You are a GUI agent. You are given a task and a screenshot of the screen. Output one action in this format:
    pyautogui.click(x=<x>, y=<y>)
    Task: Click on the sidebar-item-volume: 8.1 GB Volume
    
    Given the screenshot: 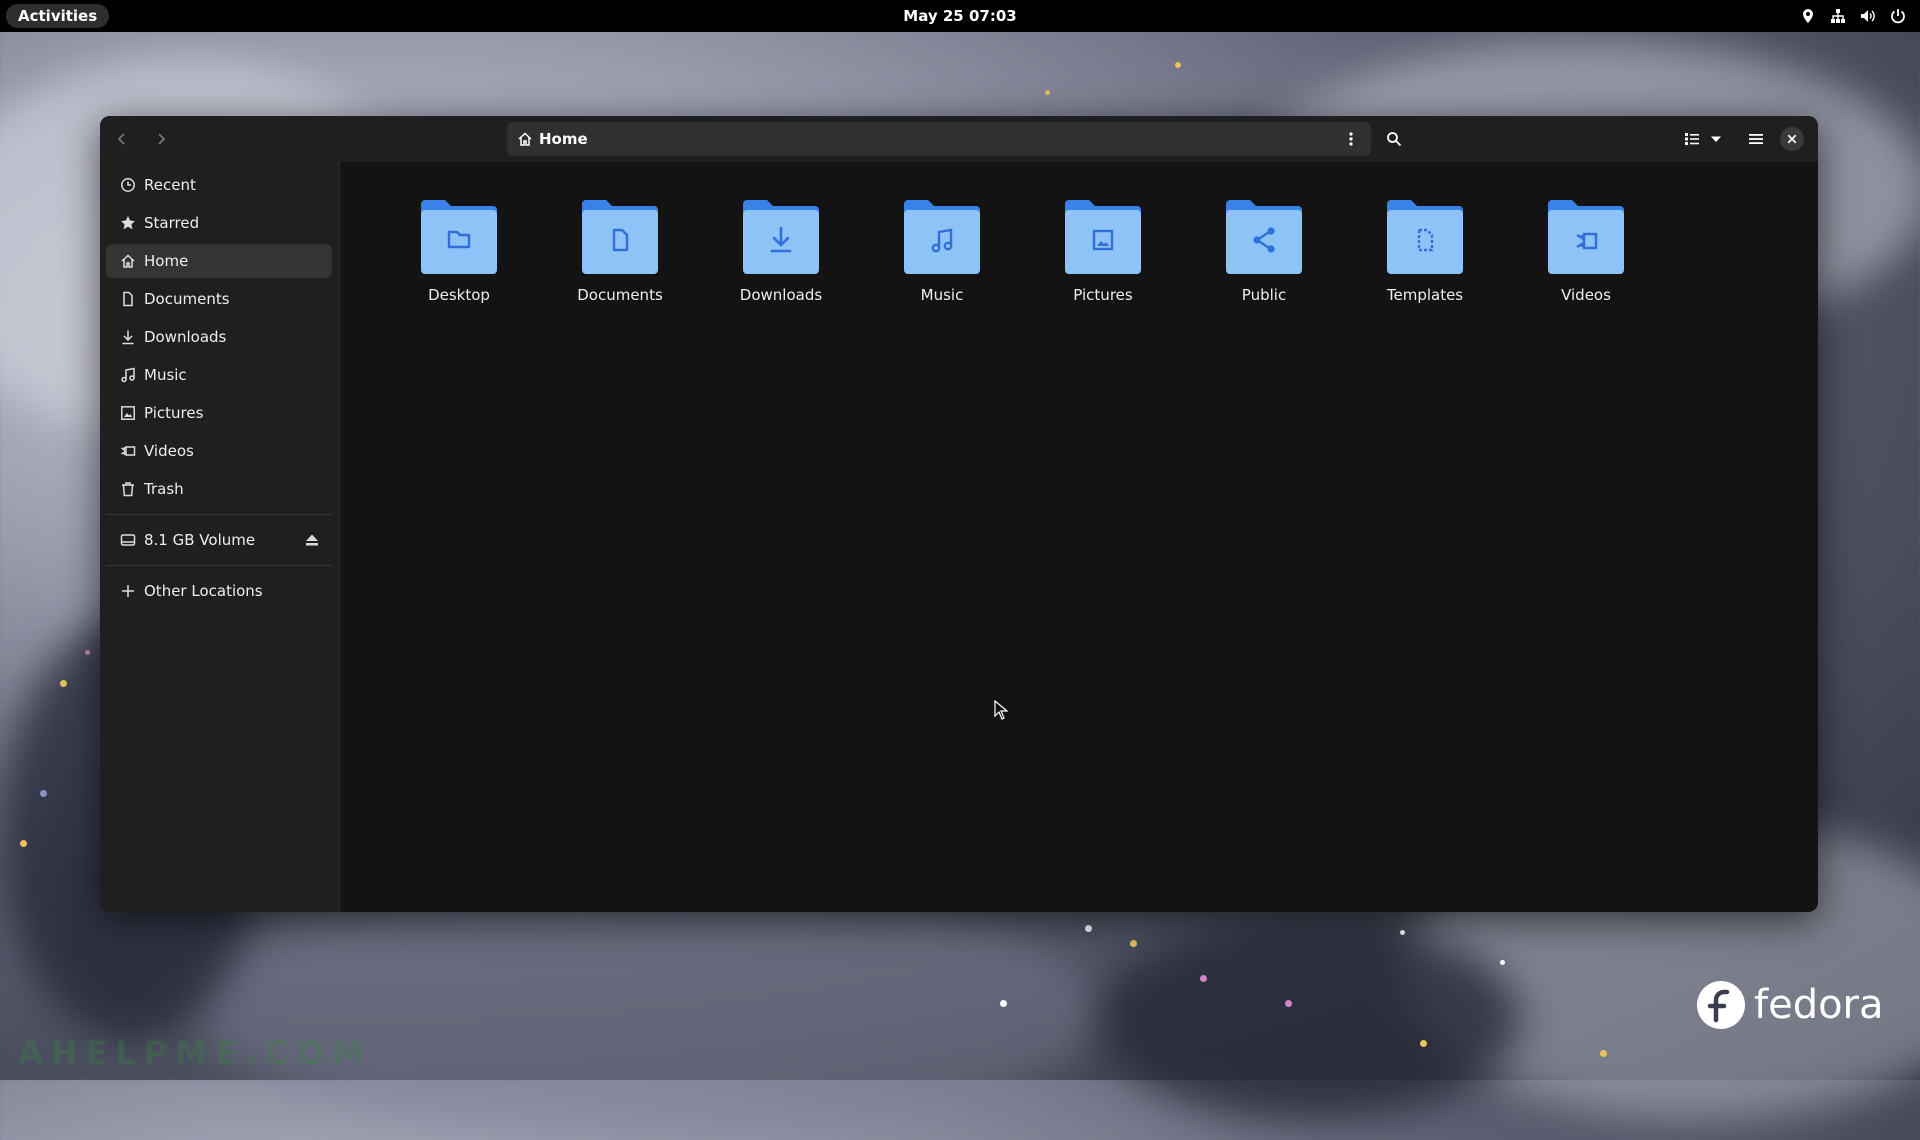 What is the action you would take?
    pyautogui.click(x=219, y=540)
    